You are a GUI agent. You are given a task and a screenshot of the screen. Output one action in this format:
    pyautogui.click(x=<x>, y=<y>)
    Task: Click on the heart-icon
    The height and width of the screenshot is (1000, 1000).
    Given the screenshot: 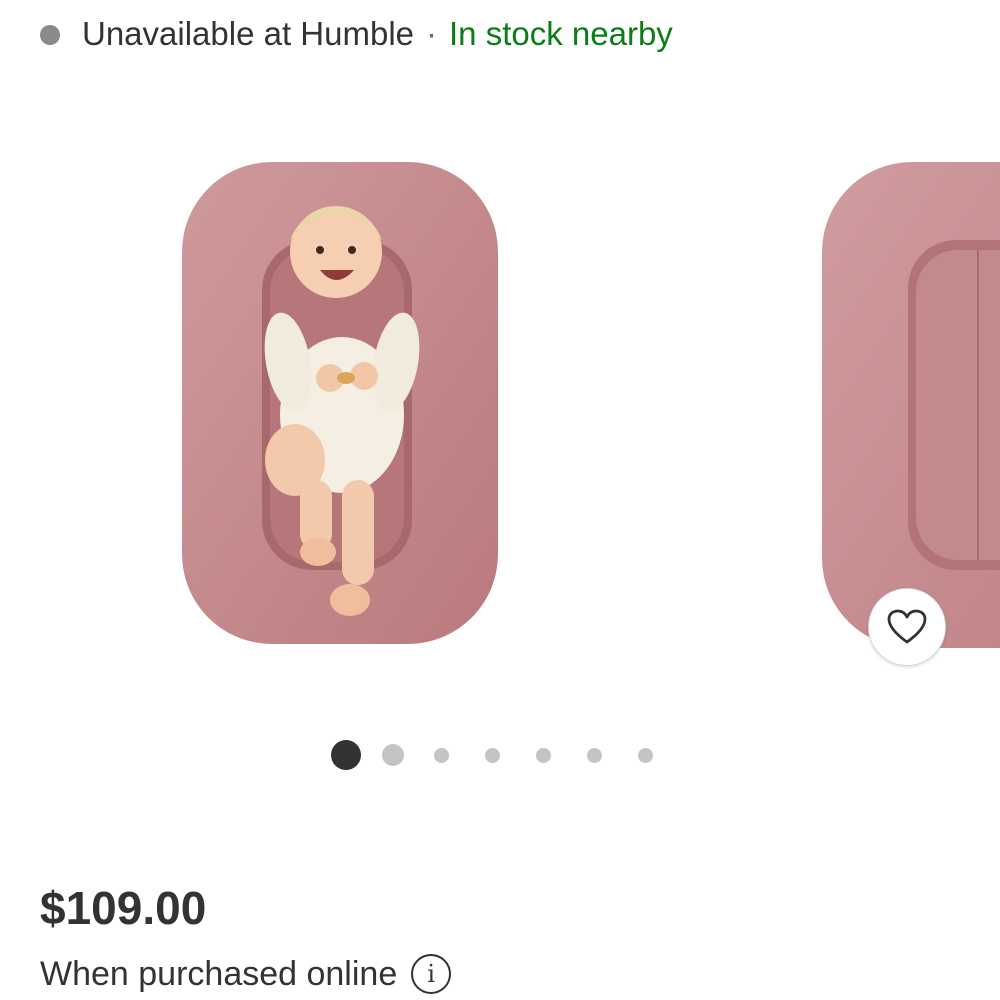 What is the action you would take?
    pyautogui.click(x=907, y=626)
    